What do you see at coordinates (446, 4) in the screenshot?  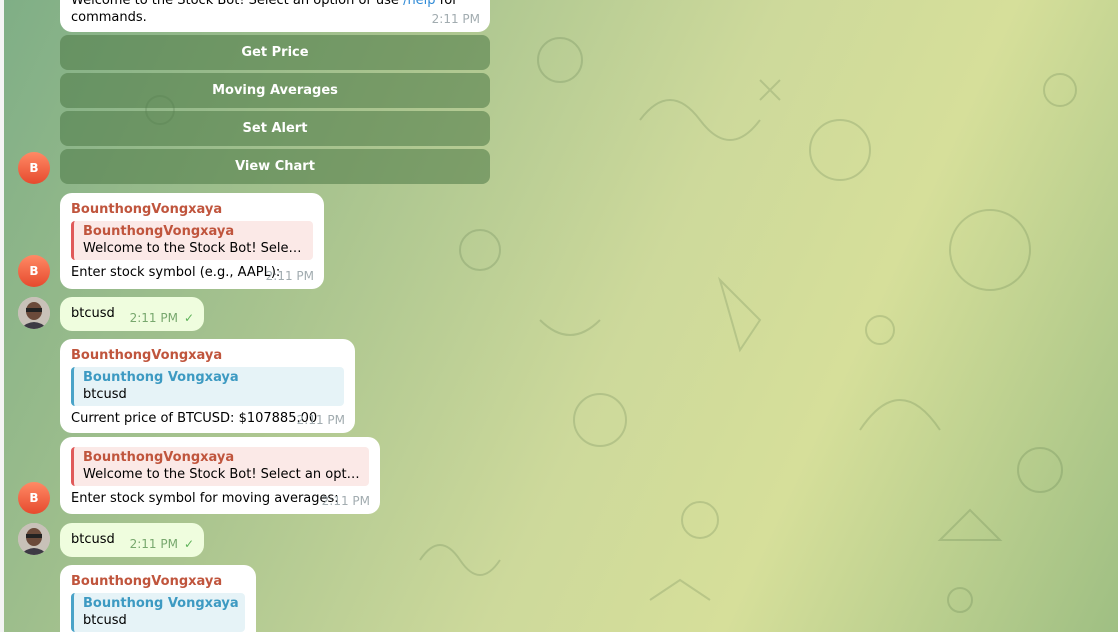 I see `intro-line1-end: for` at bounding box center [446, 4].